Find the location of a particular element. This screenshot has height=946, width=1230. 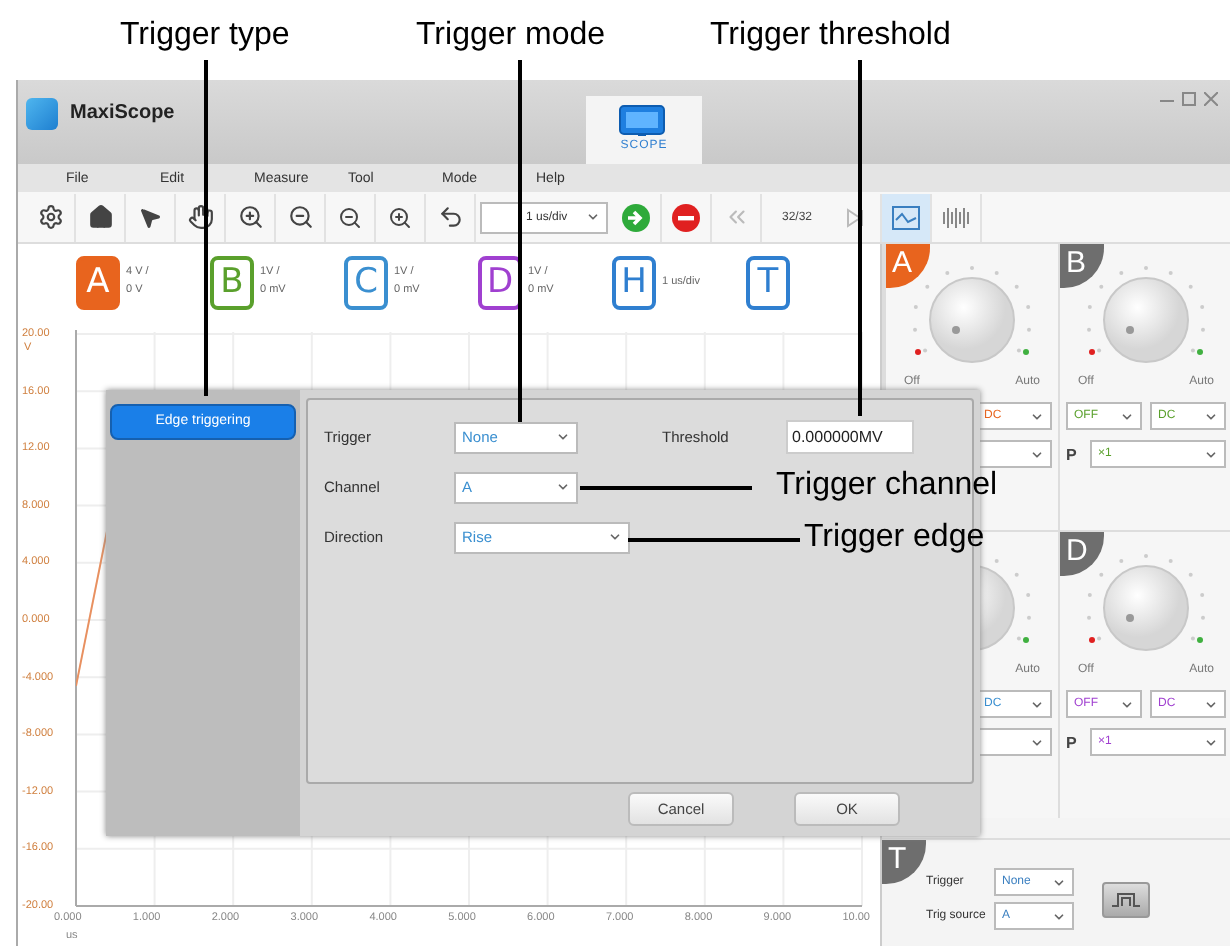

channel-badge: A is located at coordinates (908, 266).